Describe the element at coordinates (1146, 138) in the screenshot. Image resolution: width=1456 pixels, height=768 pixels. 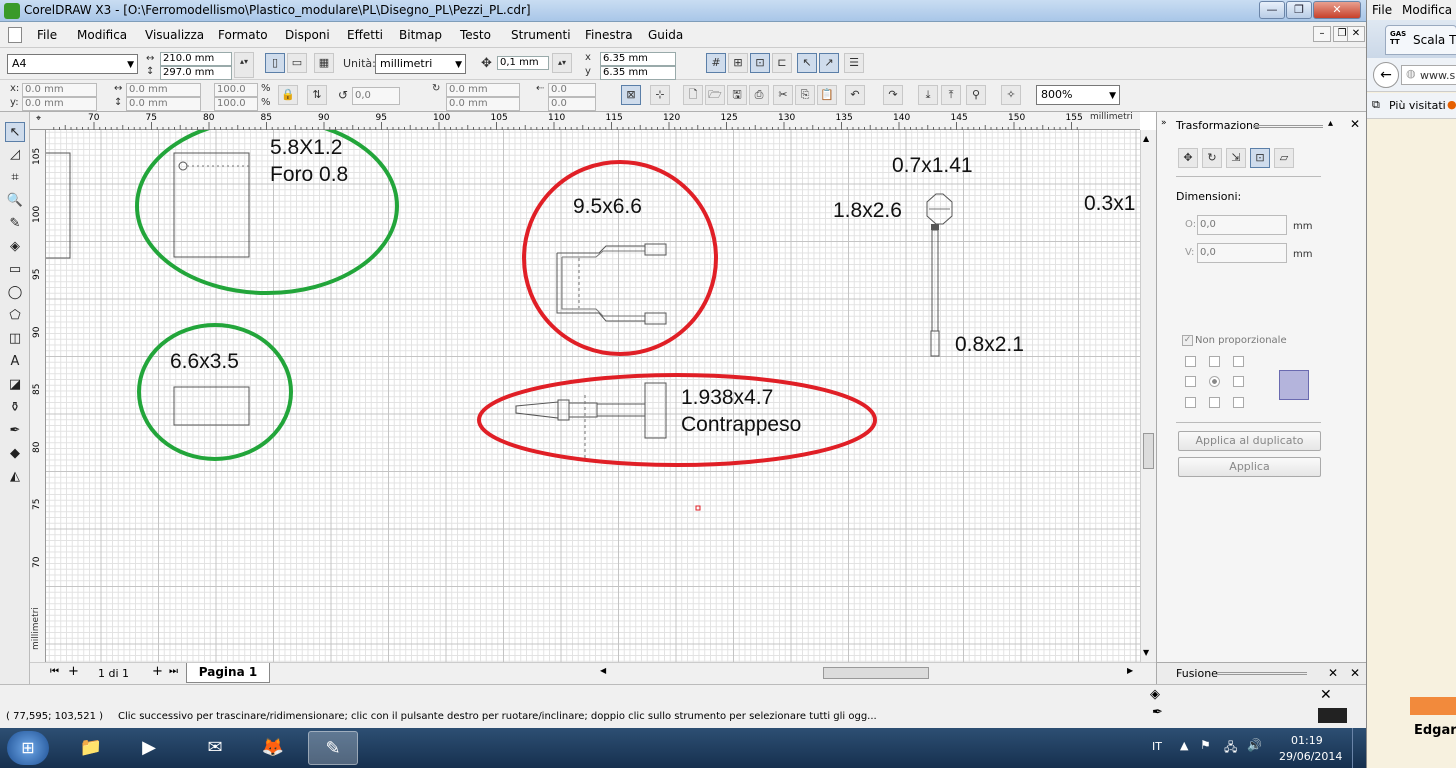
I see `scroll-up-icon: ▲` at that location.